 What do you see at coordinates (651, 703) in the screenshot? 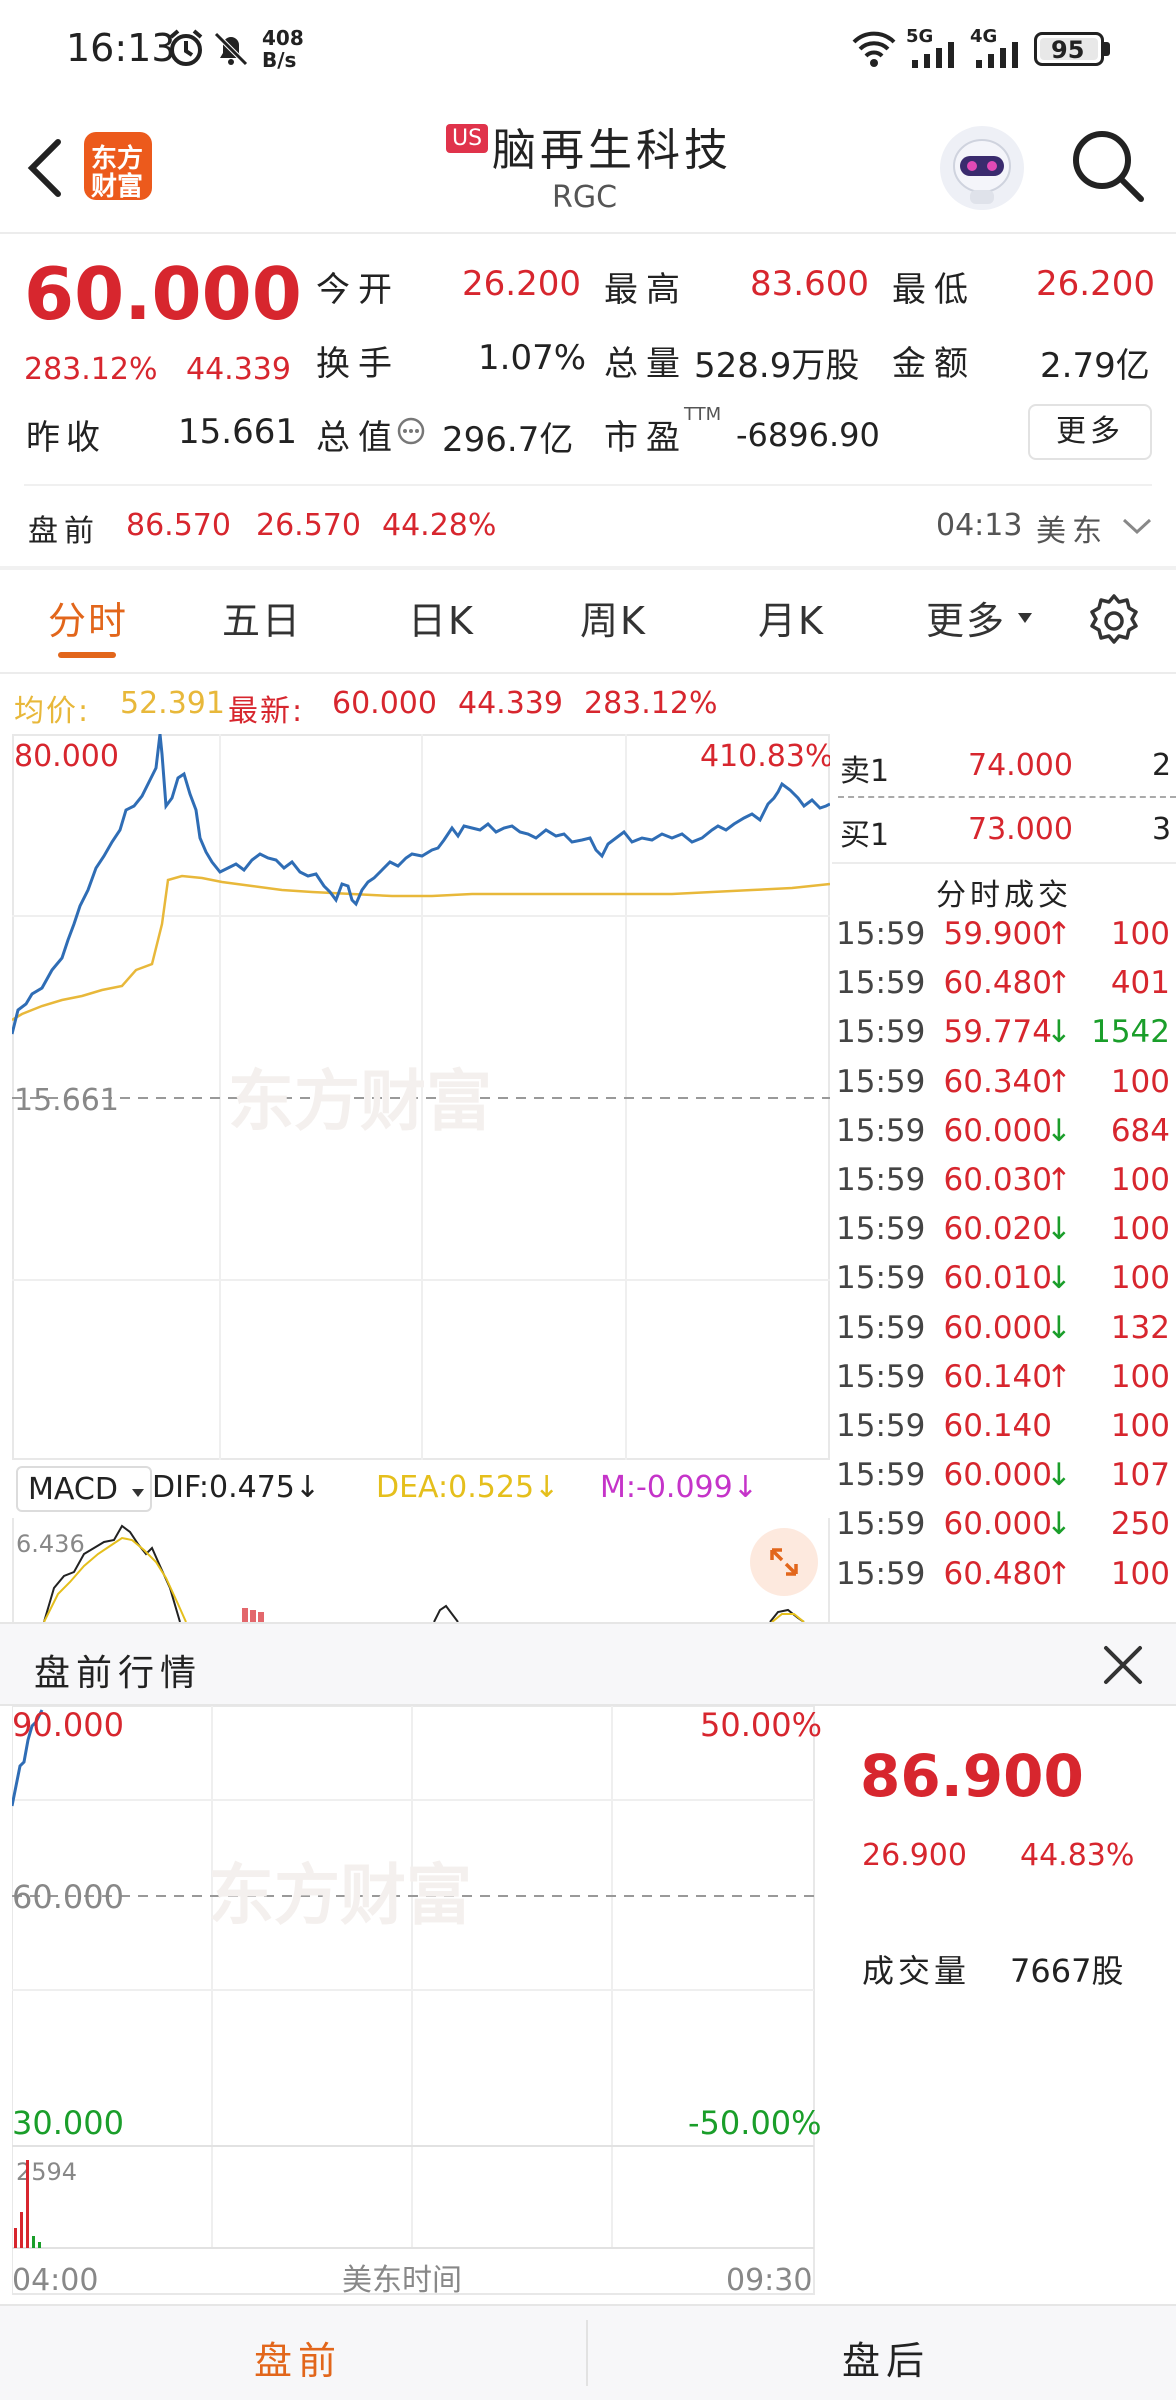
I see `info-change-pct: 283.12%` at bounding box center [651, 703].